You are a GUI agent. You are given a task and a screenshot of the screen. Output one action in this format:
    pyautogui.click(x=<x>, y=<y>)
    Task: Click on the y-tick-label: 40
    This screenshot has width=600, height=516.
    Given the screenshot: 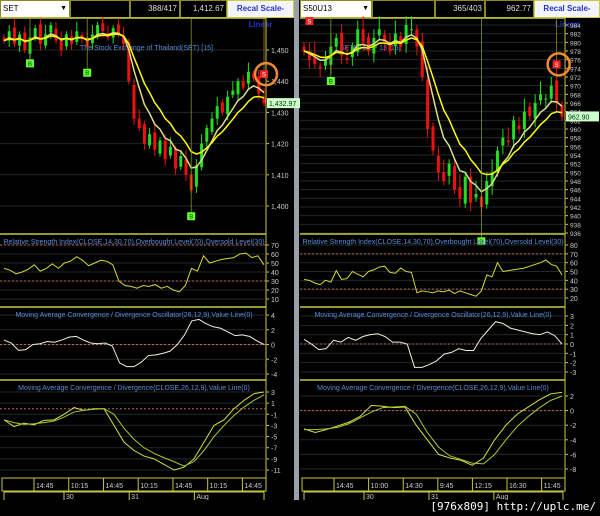 What is the action you would take?
    pyautogui.click(x=574, y=281)
    